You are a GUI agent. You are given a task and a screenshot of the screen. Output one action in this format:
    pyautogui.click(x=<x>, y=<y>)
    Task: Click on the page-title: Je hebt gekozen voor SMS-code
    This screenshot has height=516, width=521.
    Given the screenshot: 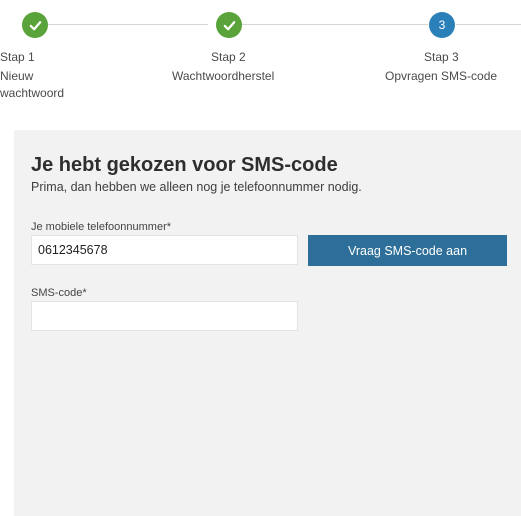 What is the action you would take?
    pyautogui.click(x=184, y=165)
    